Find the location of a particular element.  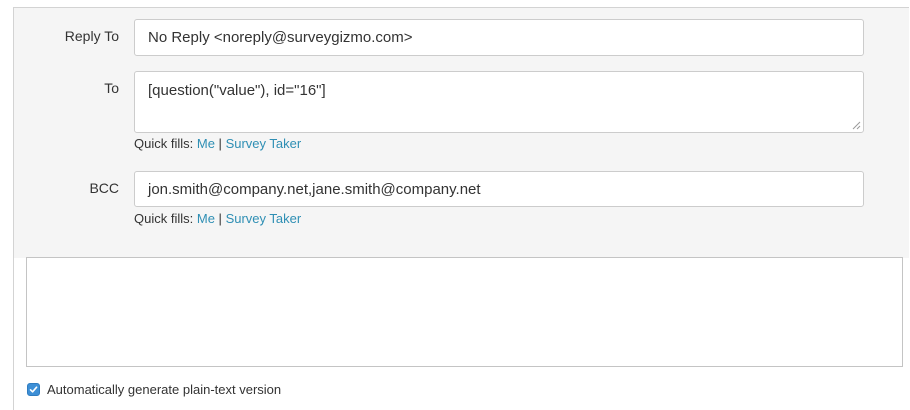

to-label: To is located at coordinates (111, 88).